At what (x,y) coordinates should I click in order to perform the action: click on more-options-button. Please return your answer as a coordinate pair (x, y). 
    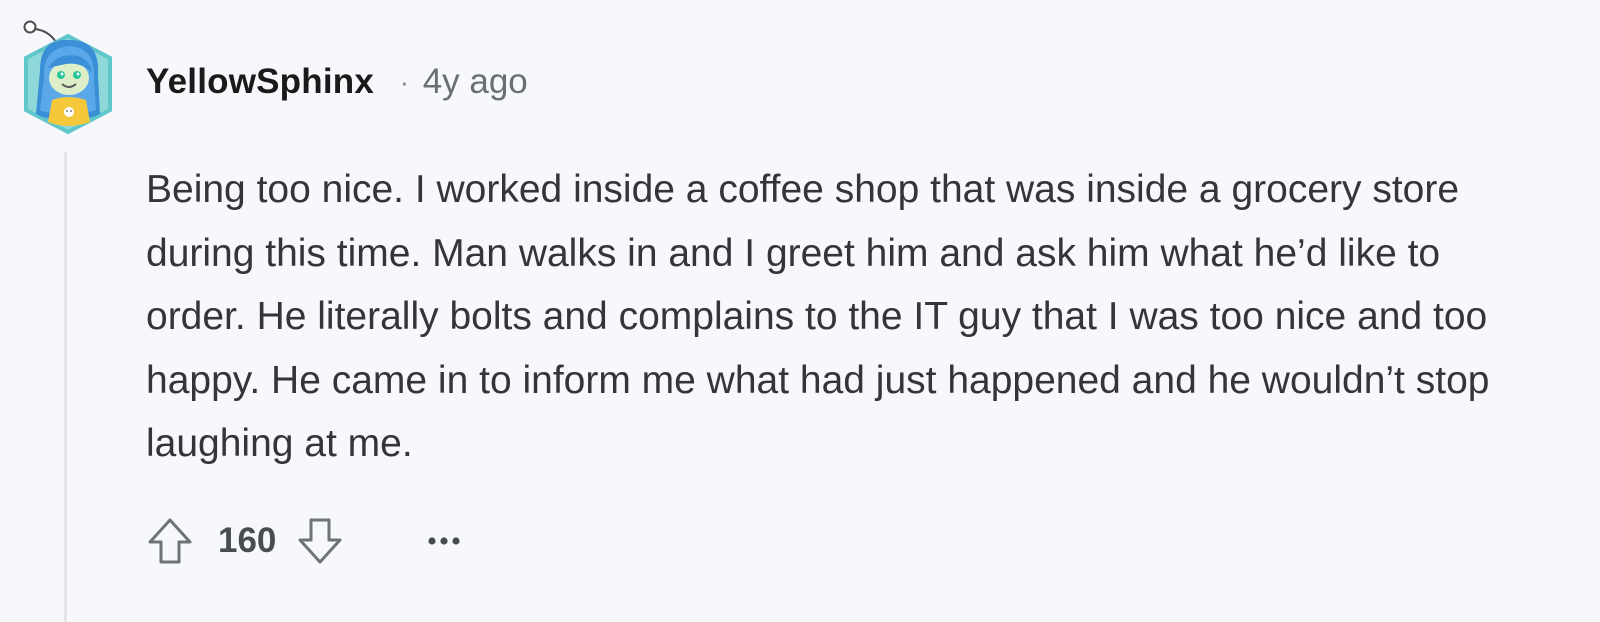
    Looking at the image, I should click on (444, 541).